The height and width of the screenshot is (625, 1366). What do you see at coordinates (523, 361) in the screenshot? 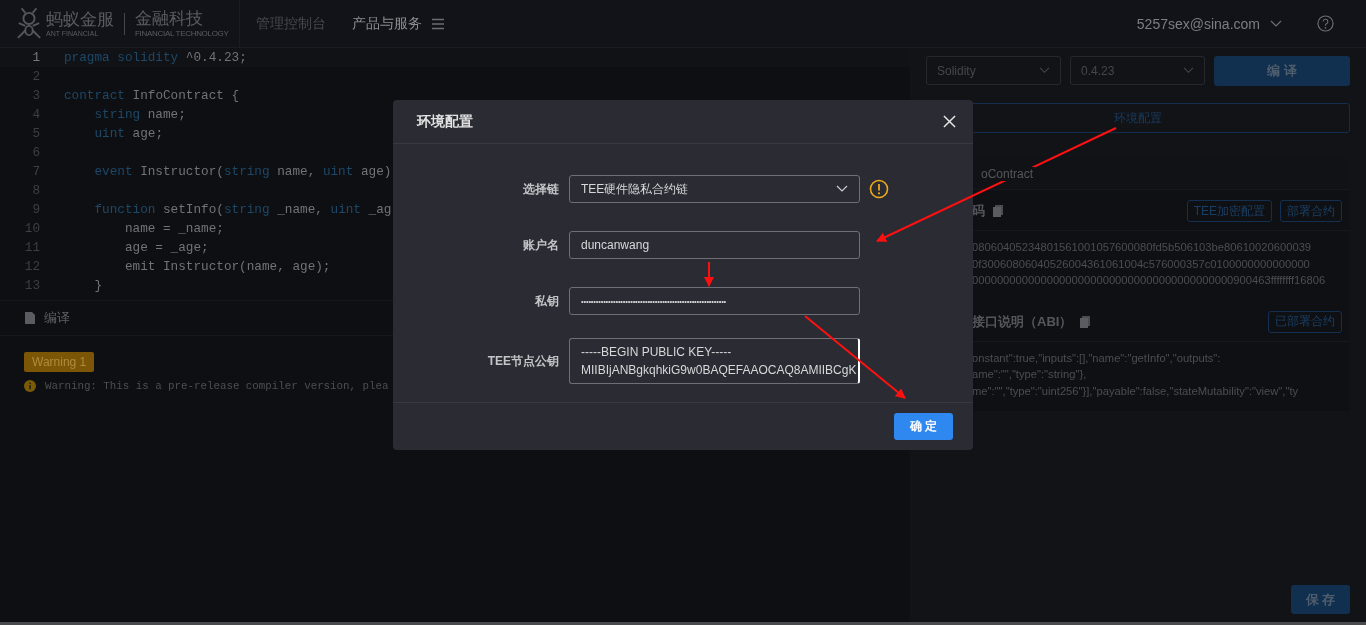
I see `field-label: TEE节点公钥` at bounding box center [523, 361].